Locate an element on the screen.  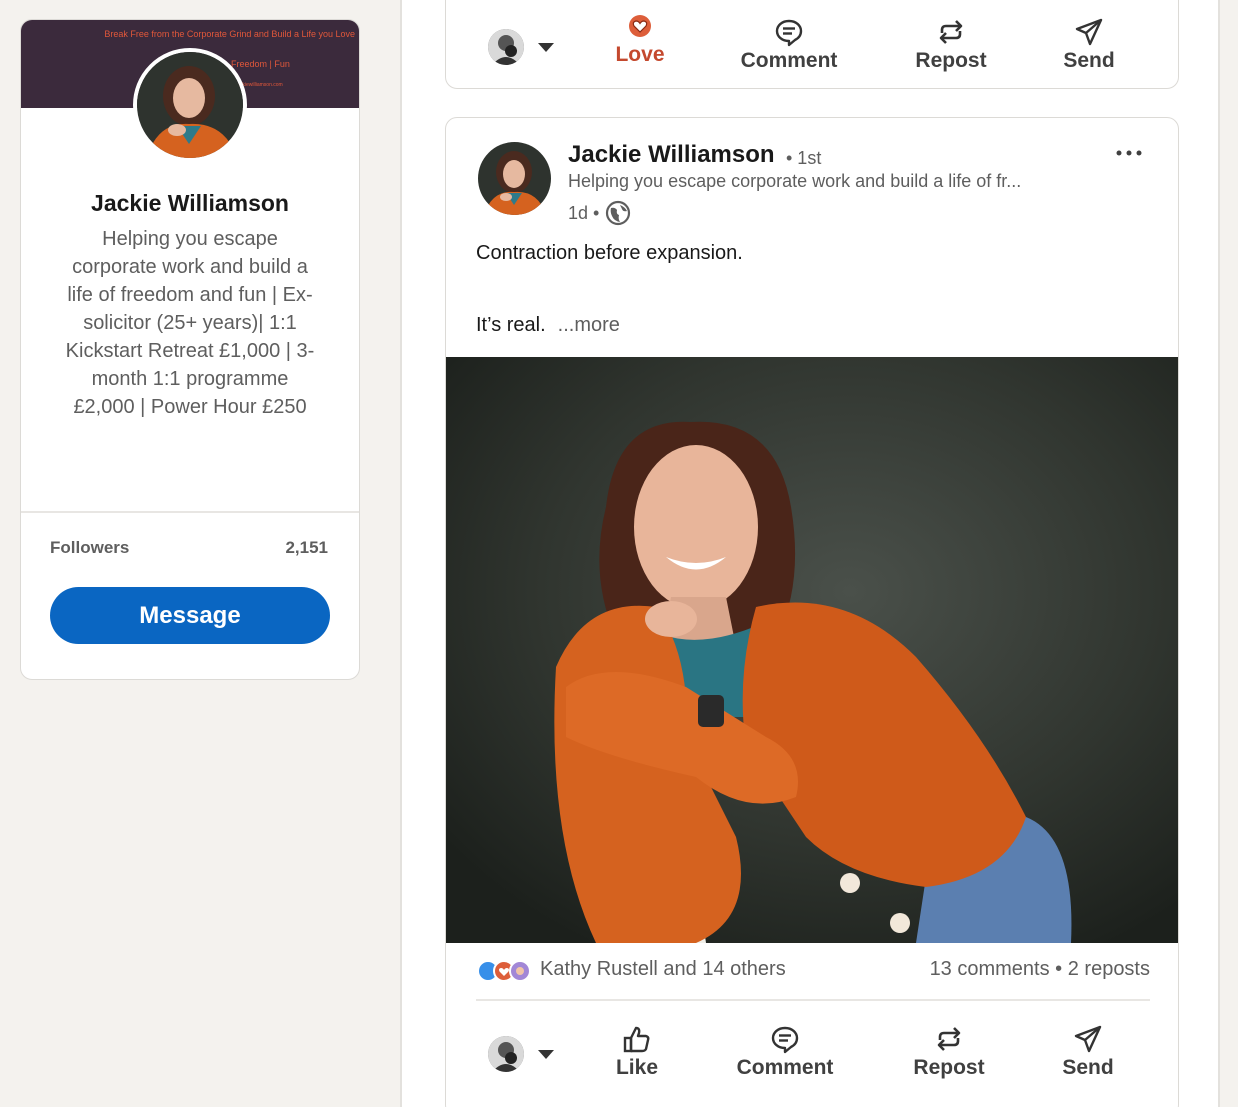
post-text-line2: It’s real. is located at coordinates (511, 325).